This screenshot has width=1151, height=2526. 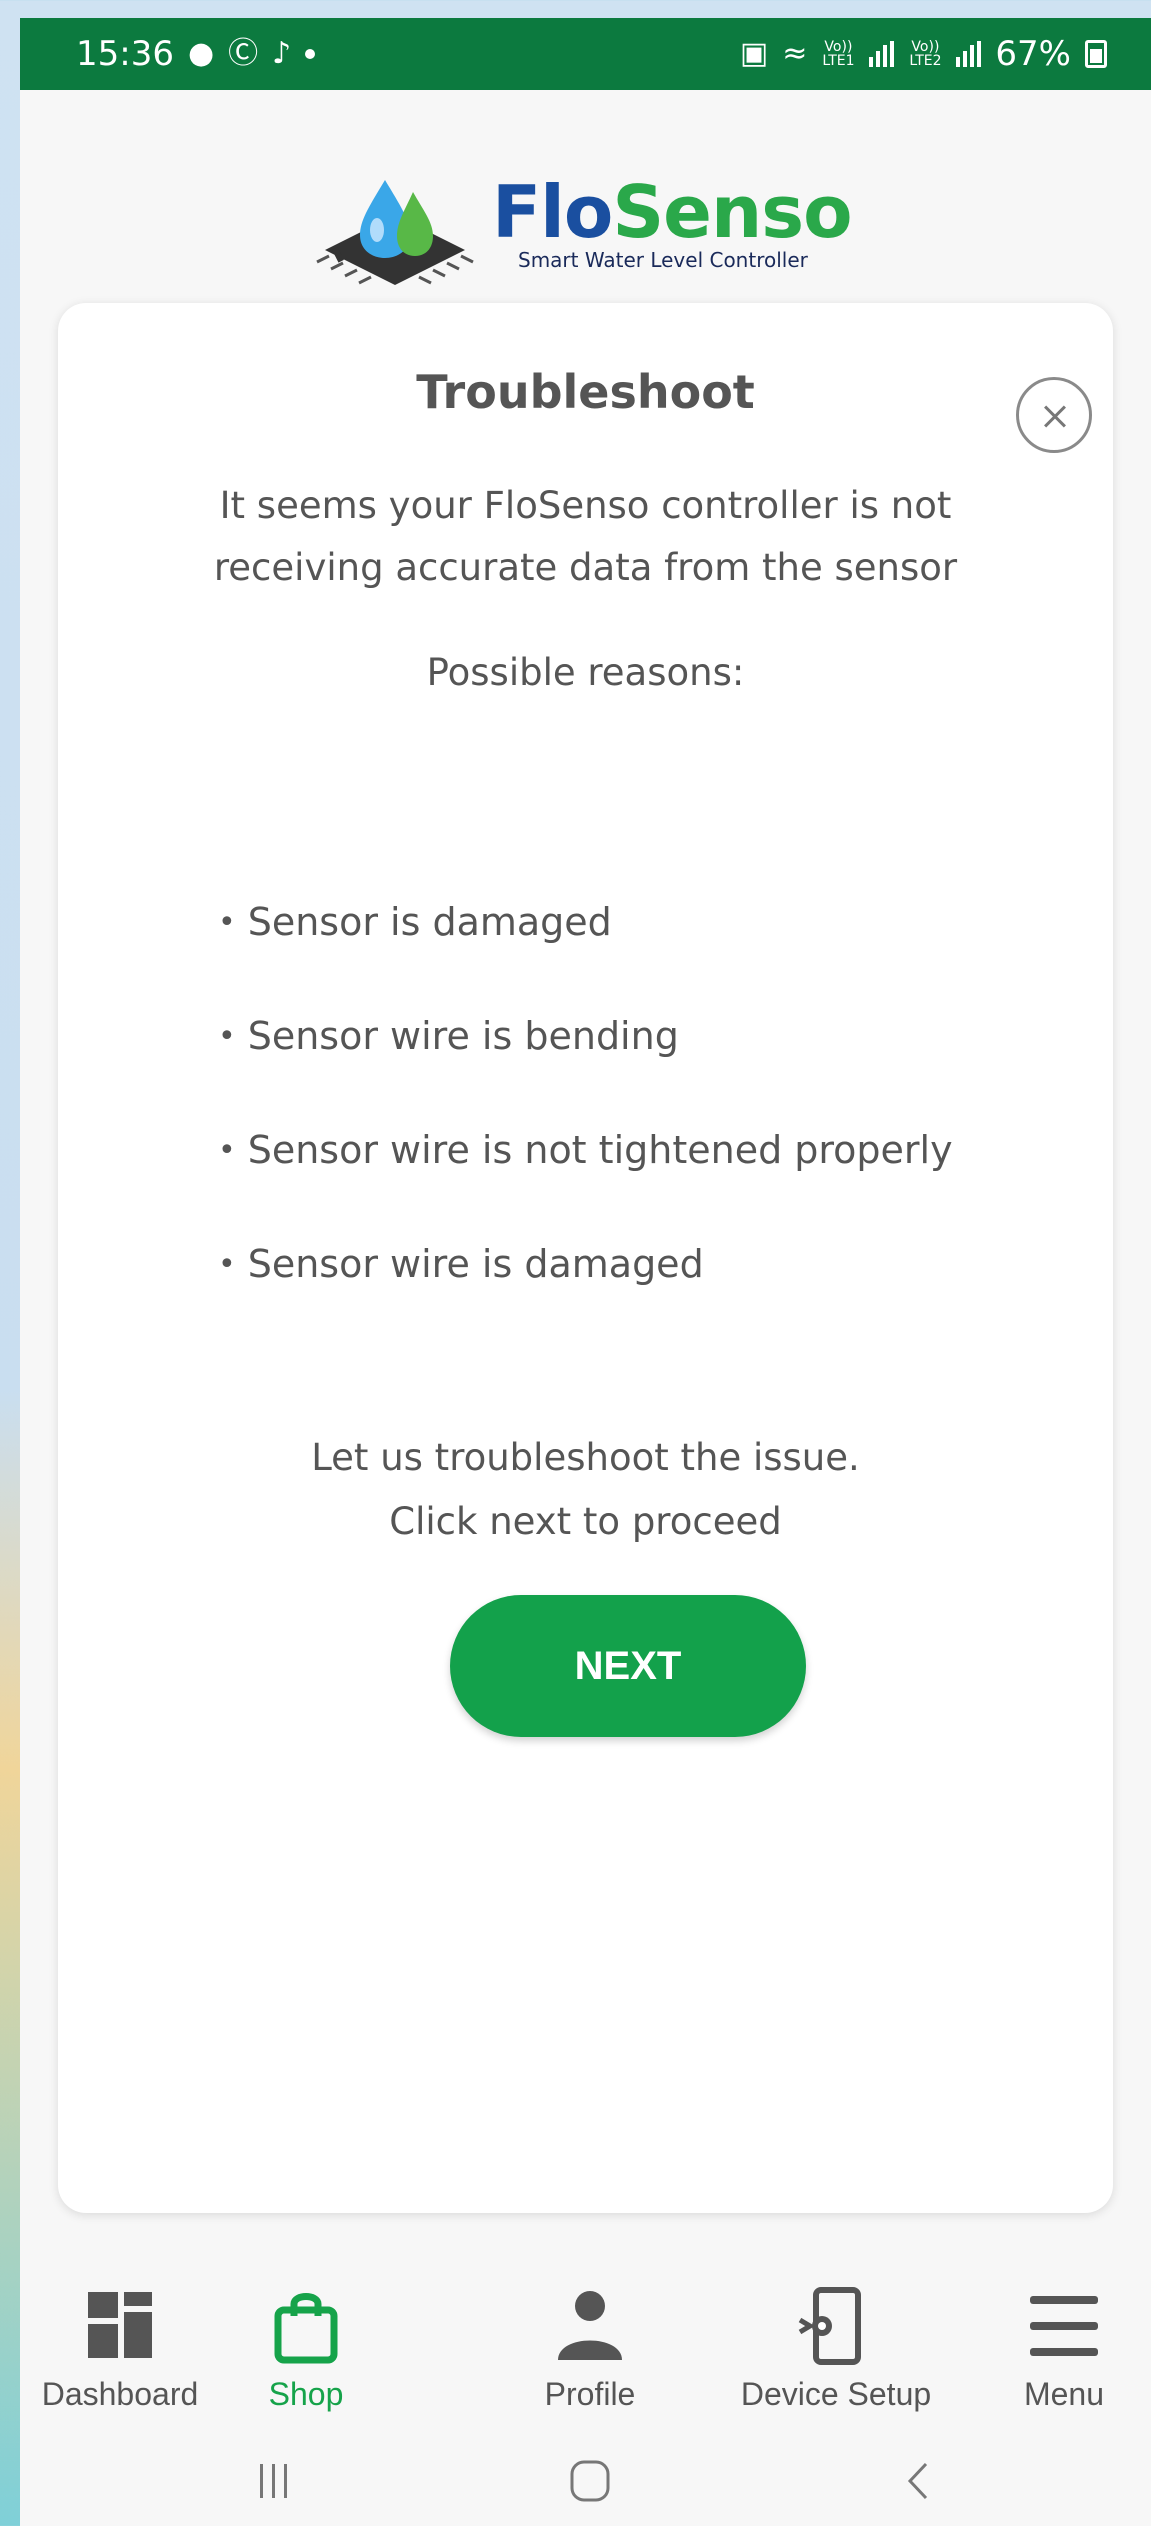 I want to click on bottom-nav: Dashboard Shop Profile Device Setup Menu, so click(x=585, y=2341).